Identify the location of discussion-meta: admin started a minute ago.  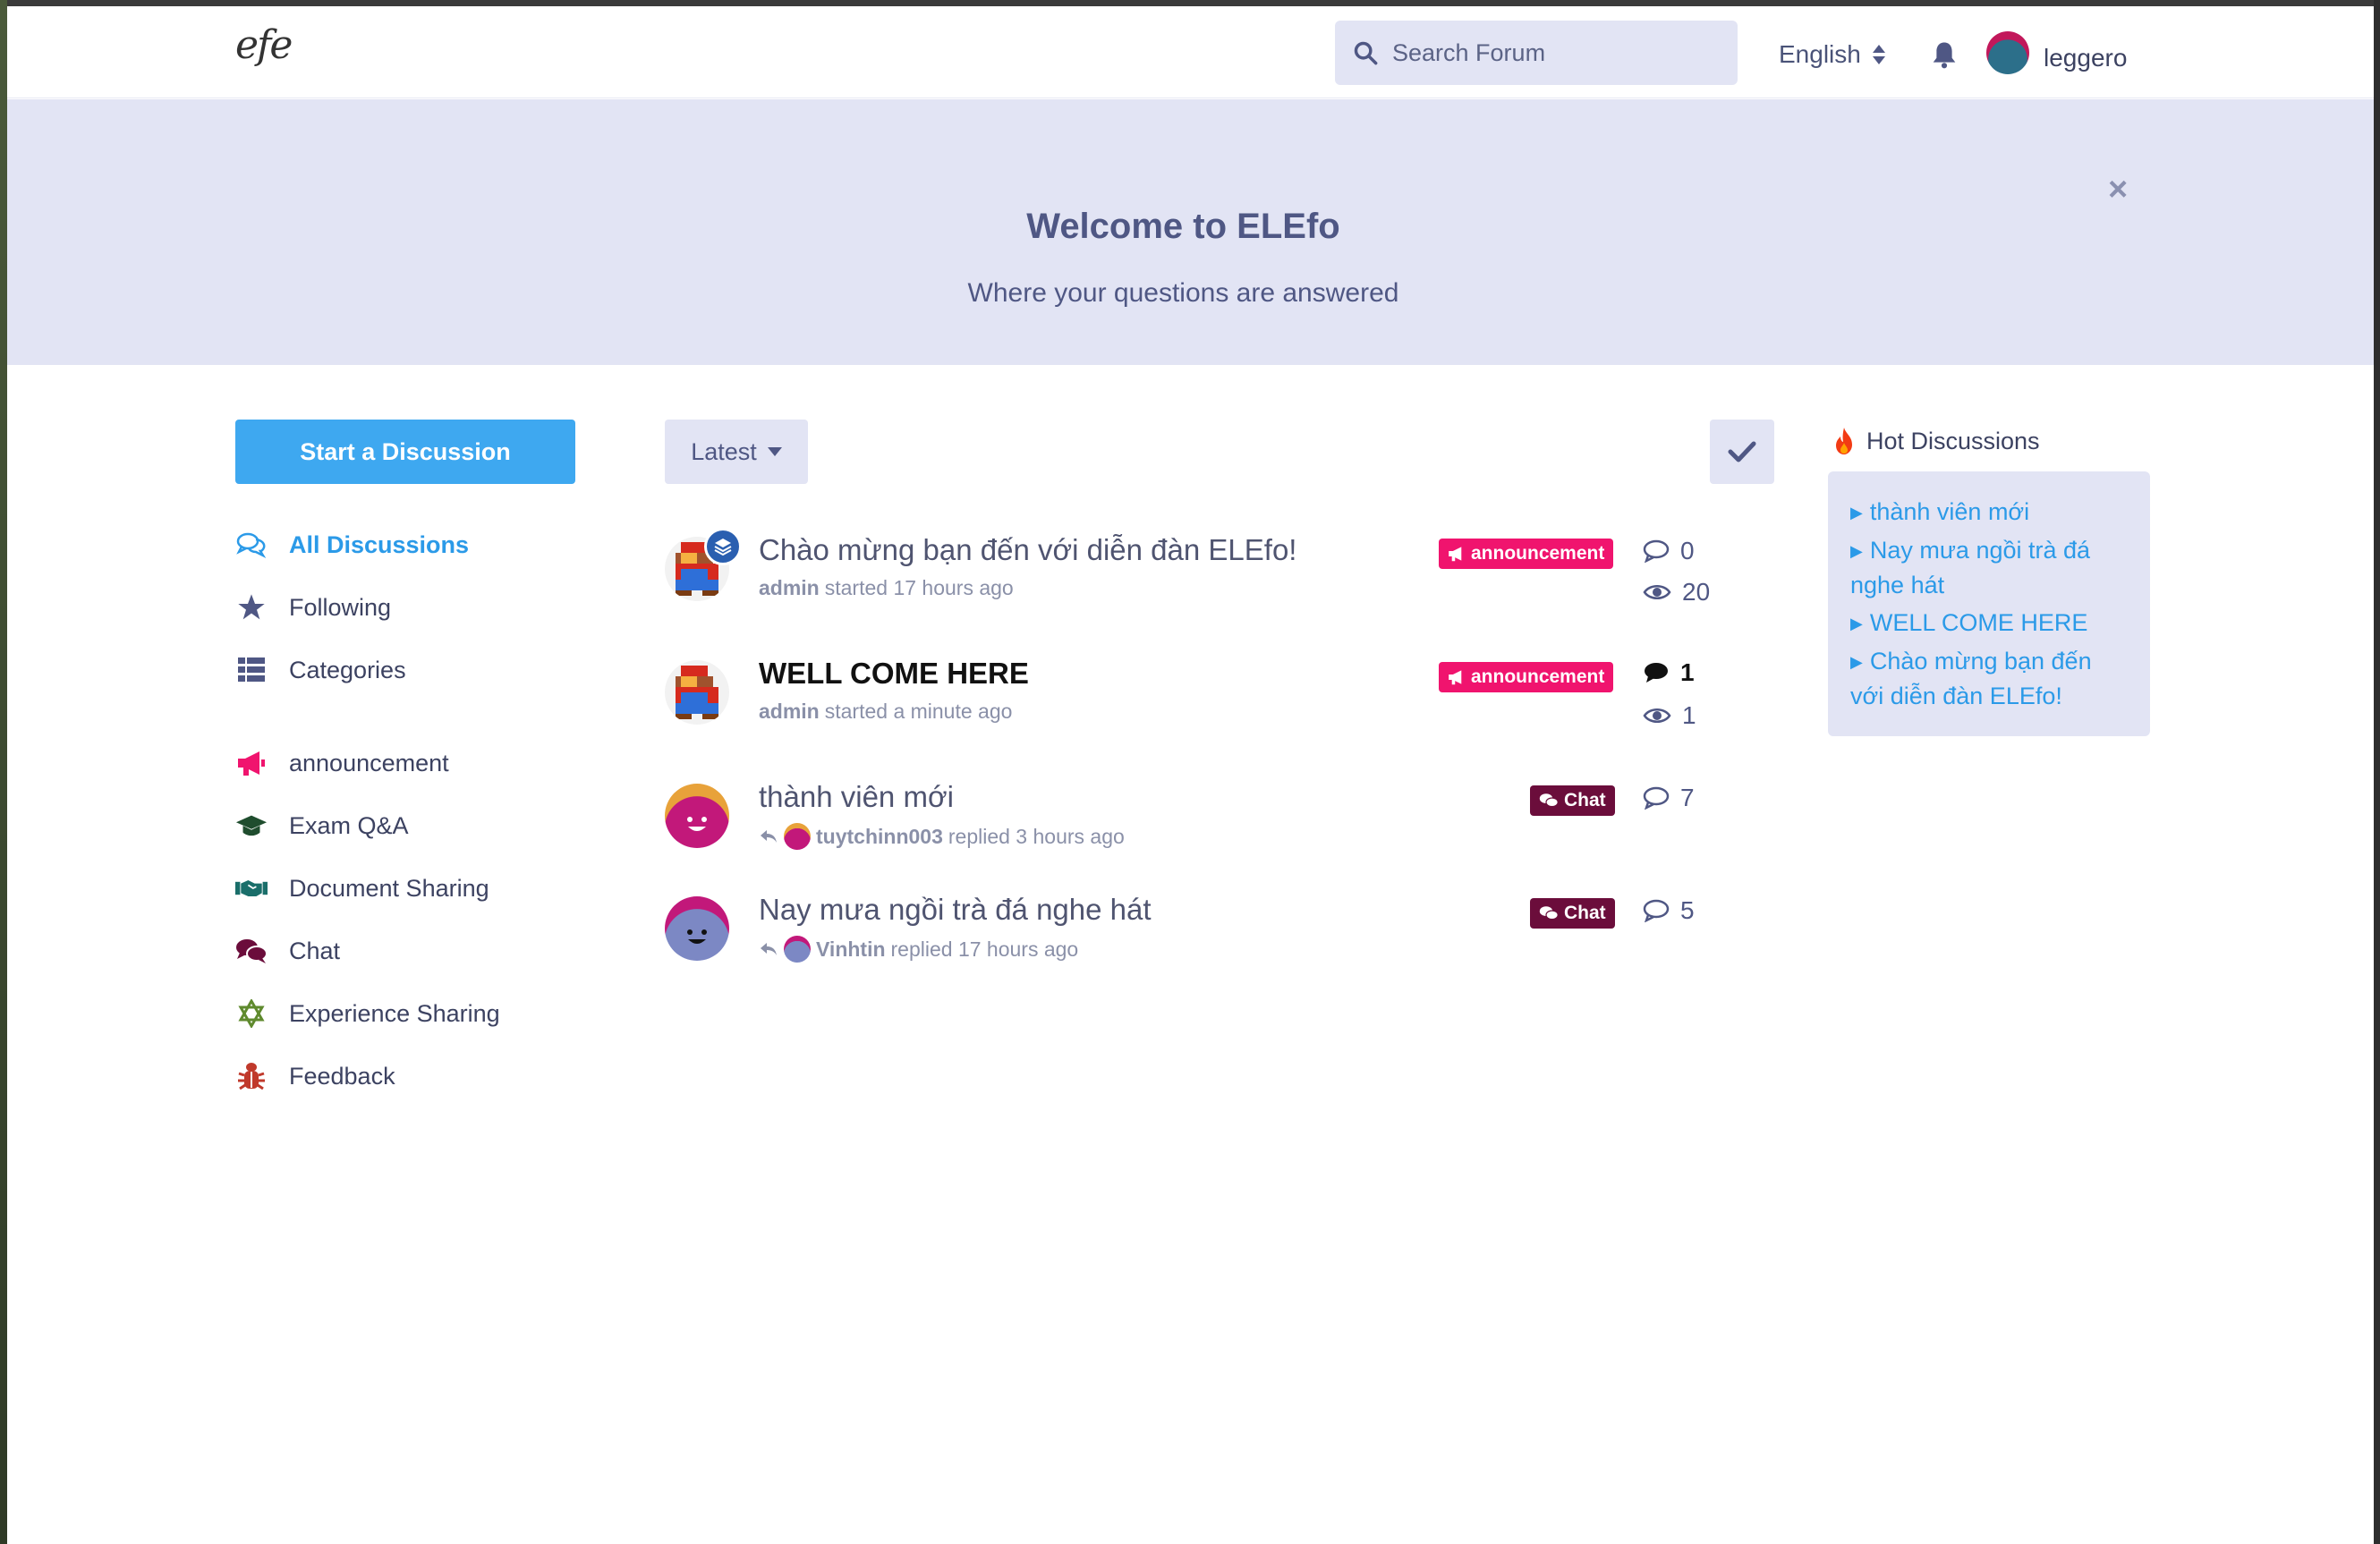
(886, 712).